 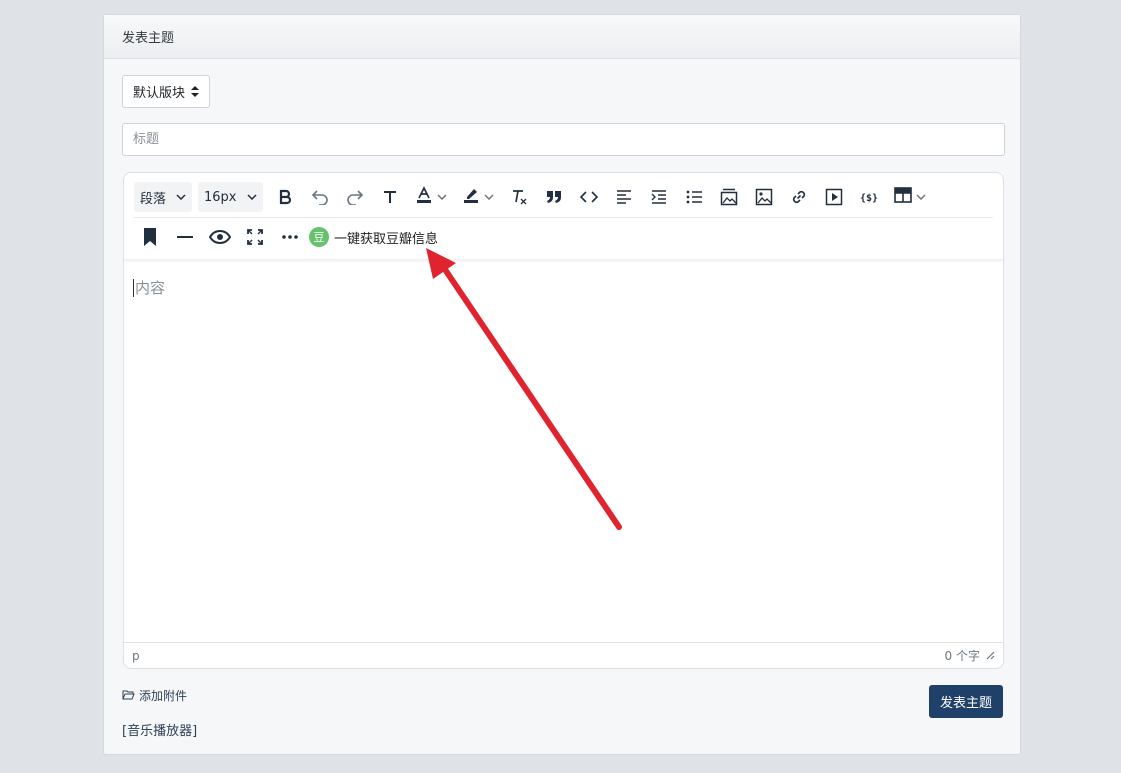 What do you see at coordinates (319, 237) in the screenshot?
I see `douban-icon: 豆` at bounding box center [319, 237].